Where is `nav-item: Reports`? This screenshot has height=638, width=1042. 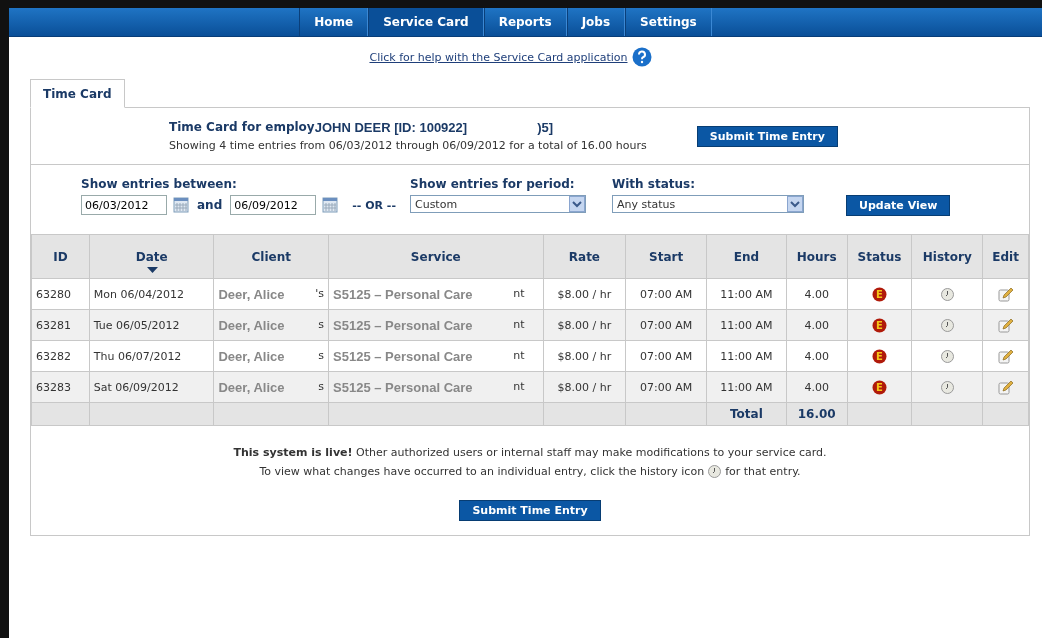
nav-item: Reports is located at coordinates (525, 22).